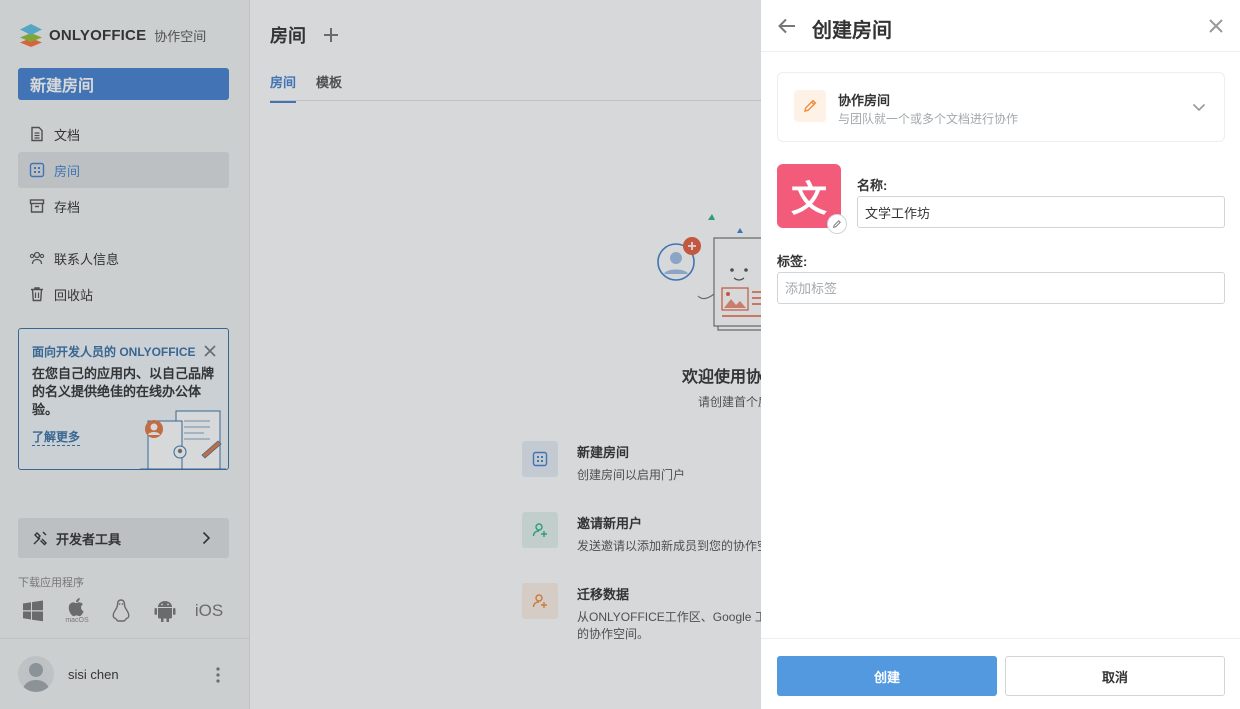 The image size is (1240, 709). What do you see at coordinates (787, 26) in the screenshot?
I see `arrow-left-icon` at bounding box center [787, 26].